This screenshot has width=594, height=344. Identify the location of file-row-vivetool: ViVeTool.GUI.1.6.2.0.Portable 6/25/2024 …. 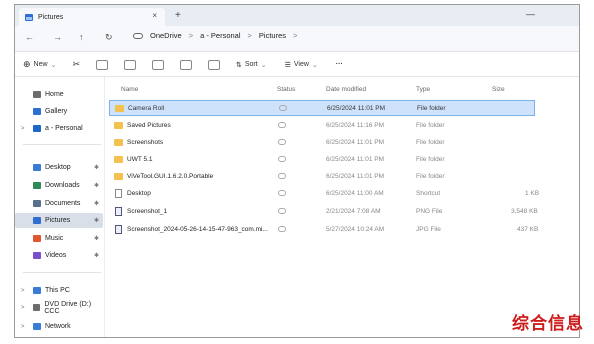
(322, 177).